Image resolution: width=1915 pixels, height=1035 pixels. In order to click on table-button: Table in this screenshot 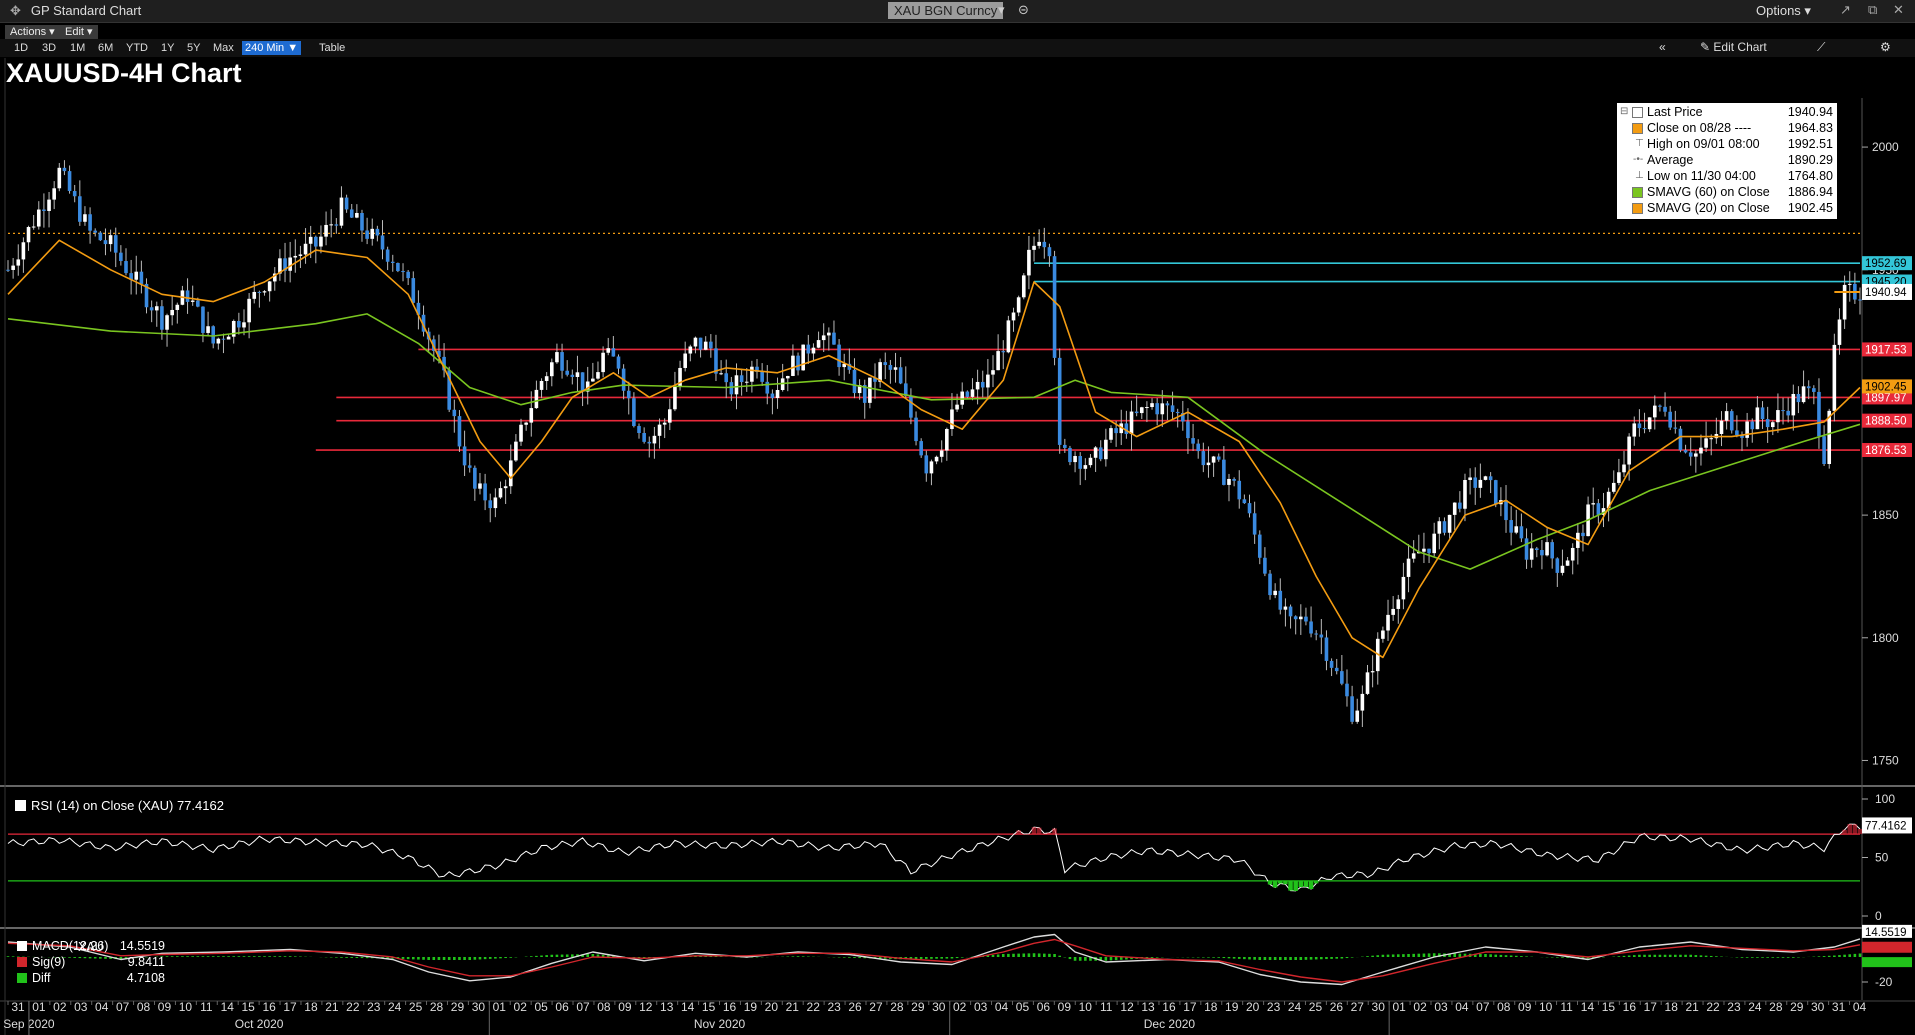, I will do `click(332, 48)`.